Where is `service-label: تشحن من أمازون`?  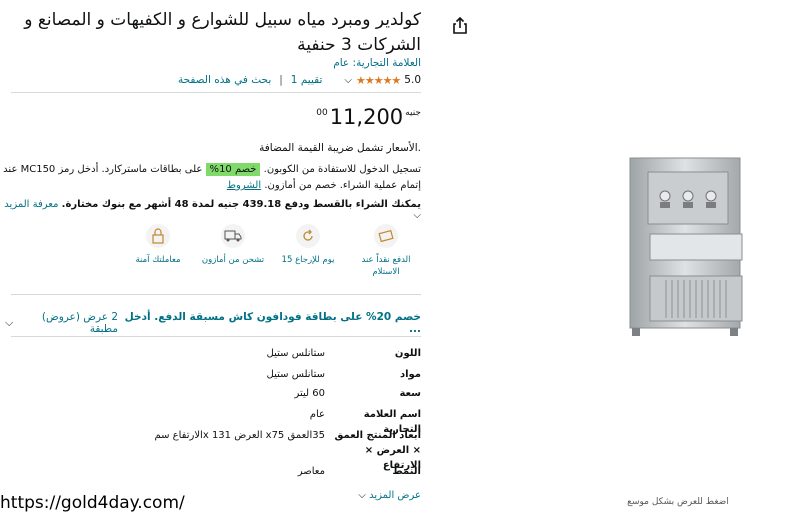 service-label: تشحن من أمازون is located at coordinates (233, 260).